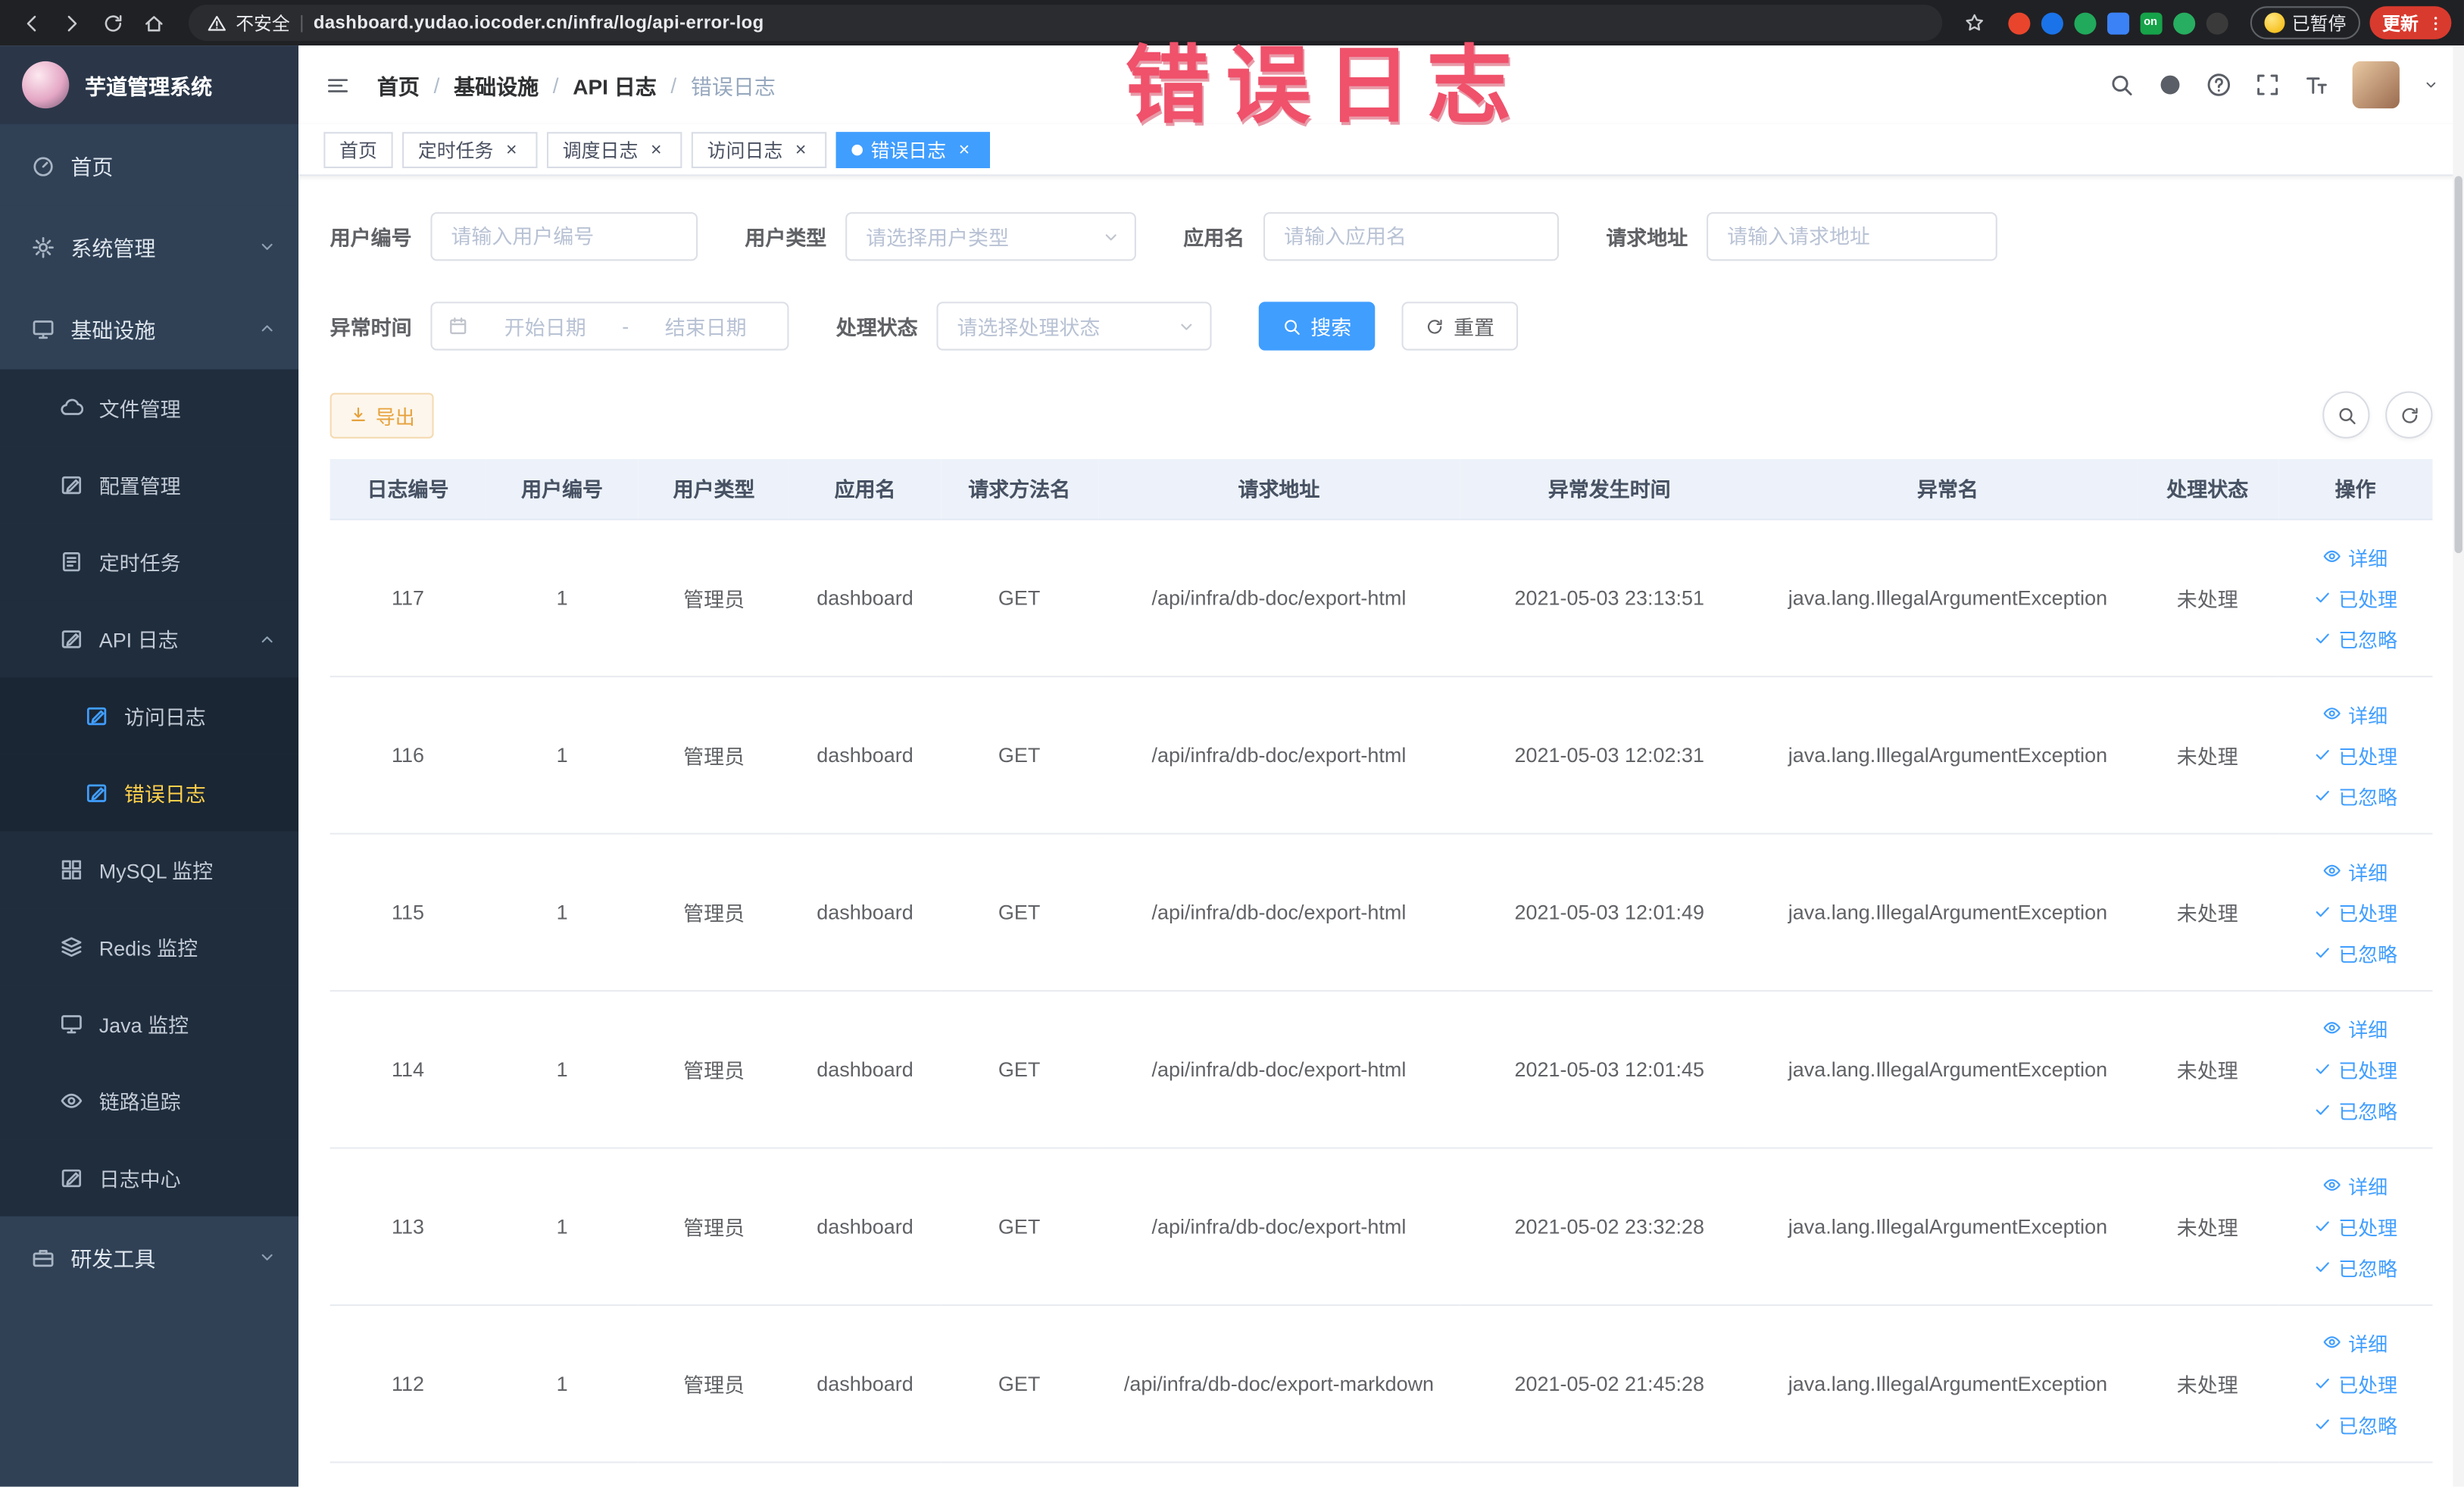 The width and height of the screenshot is (2464, 1487). I want to click on sidebar-item-error-log: 错误日志, so click(149, 793).